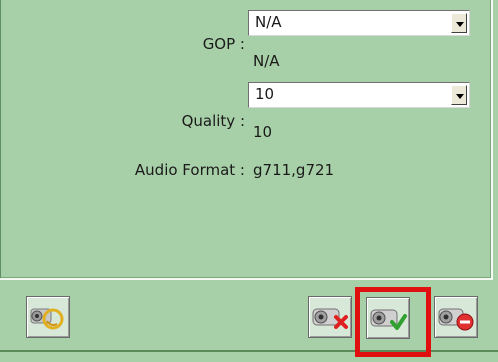 The image size is (498, 362). I want to click on quality-select-value: 10, so click(265, 94).